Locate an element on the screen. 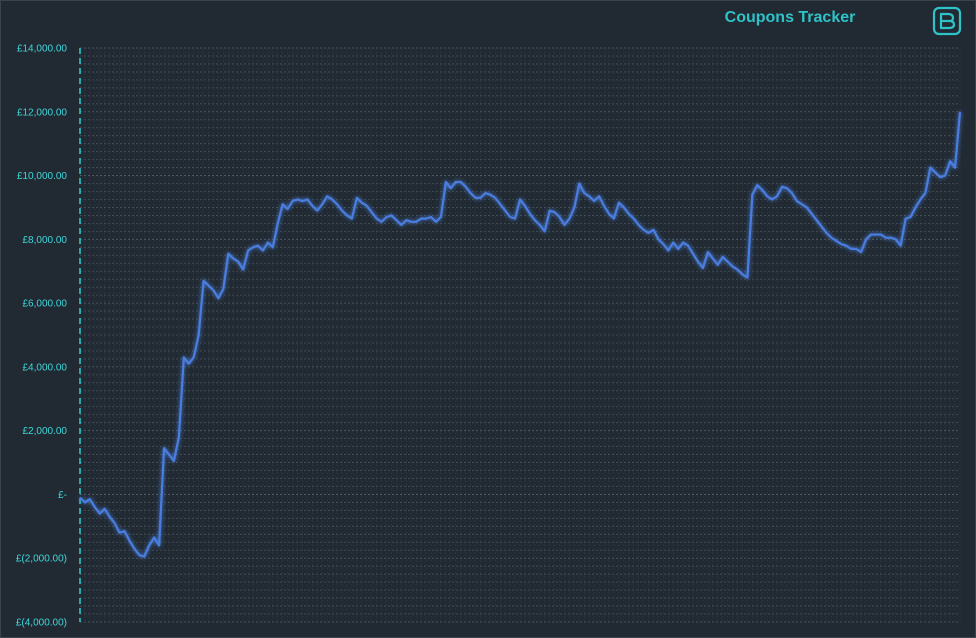  y-tick-label: £2,000.00 is located at coordinates (45, 431).